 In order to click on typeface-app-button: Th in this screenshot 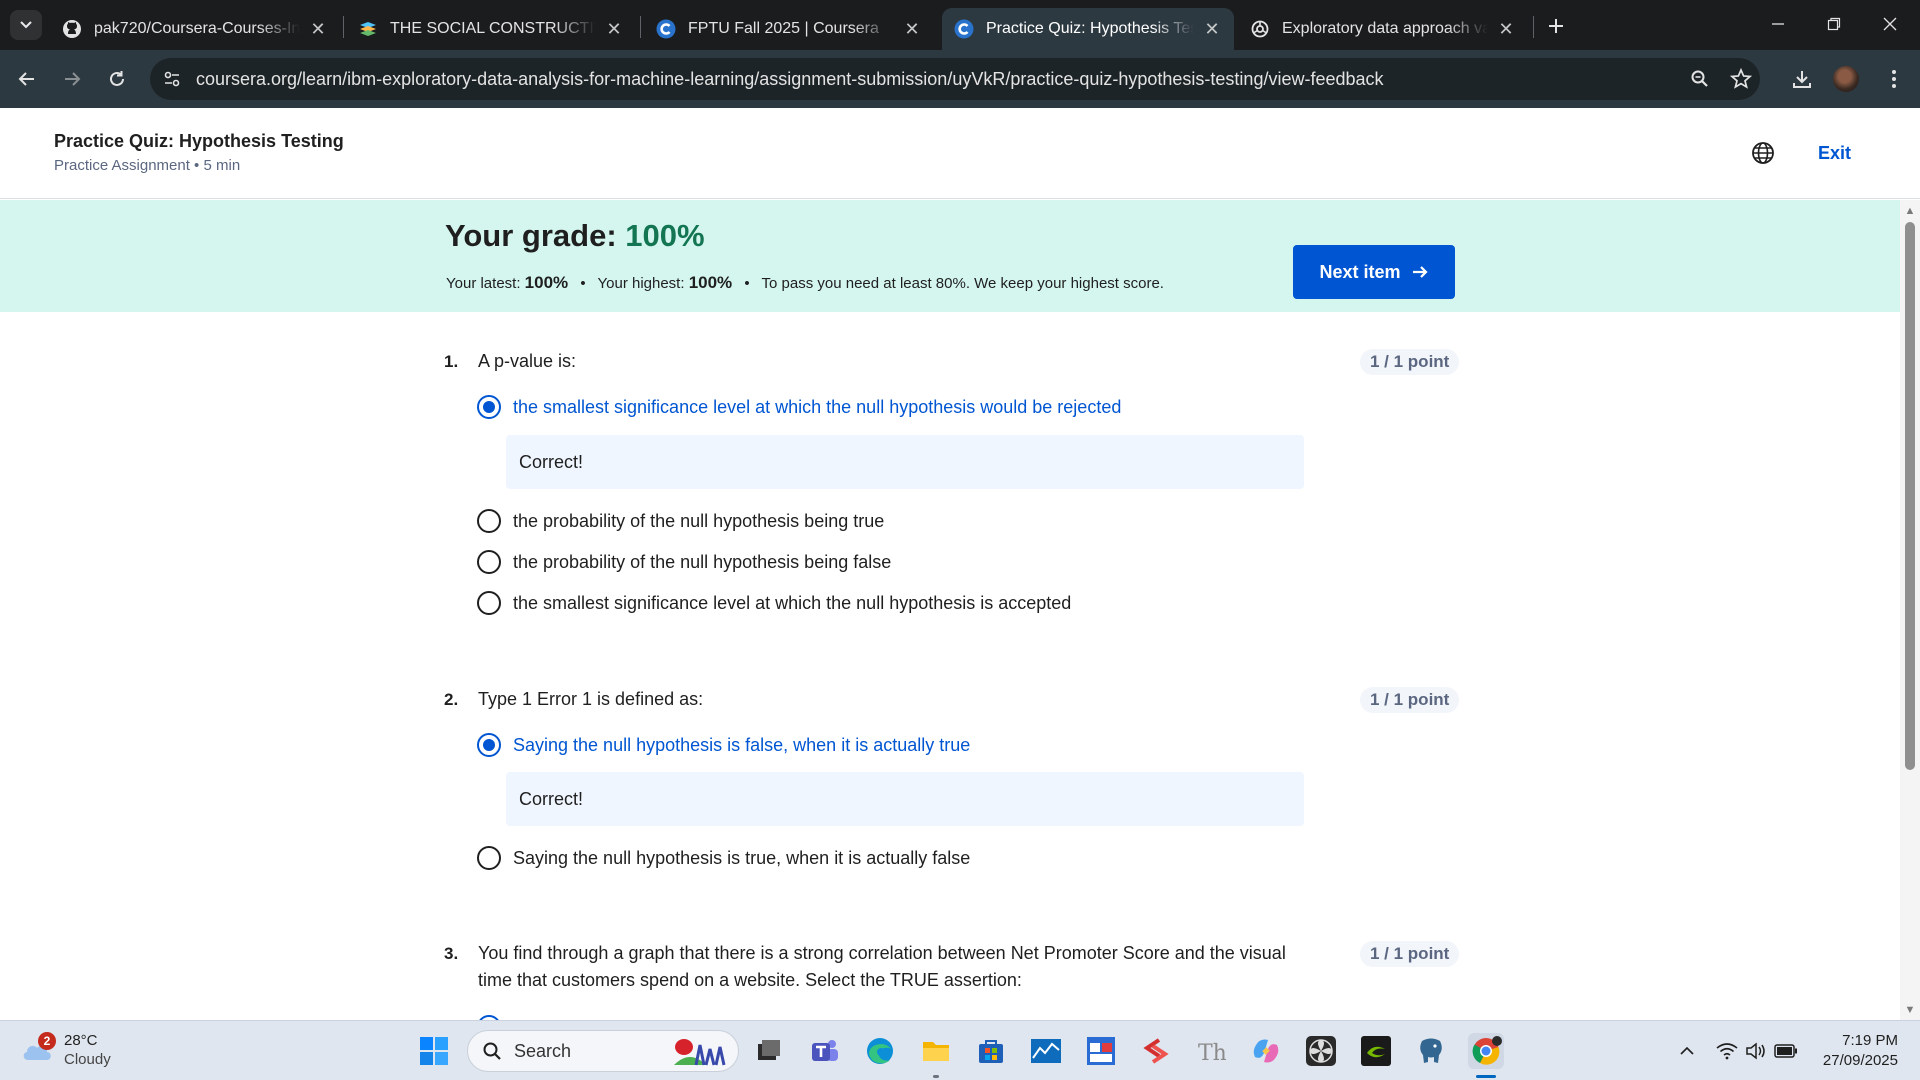, I will do `click(1211, 1051)`.